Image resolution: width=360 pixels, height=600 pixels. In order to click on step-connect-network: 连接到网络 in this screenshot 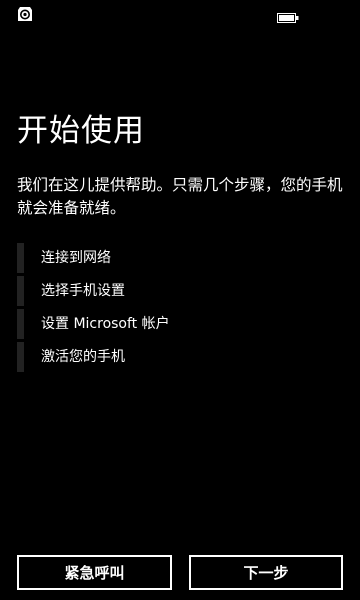, I will do `click(177, 258)`.